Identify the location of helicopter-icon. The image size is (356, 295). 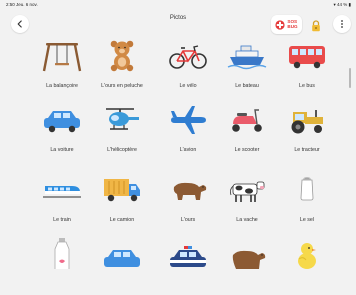
(122, 119).